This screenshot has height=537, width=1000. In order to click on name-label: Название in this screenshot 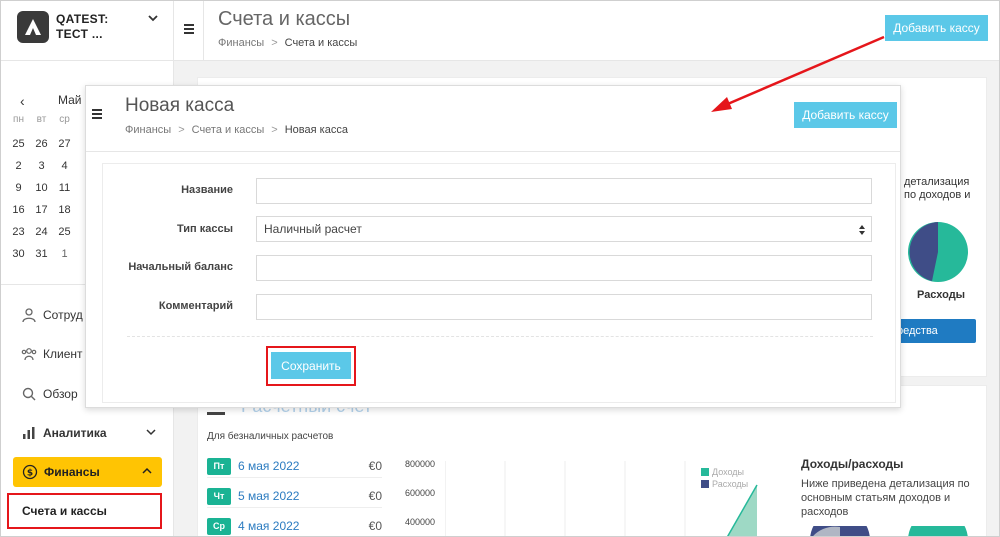, I will do `click(207, 190)`.